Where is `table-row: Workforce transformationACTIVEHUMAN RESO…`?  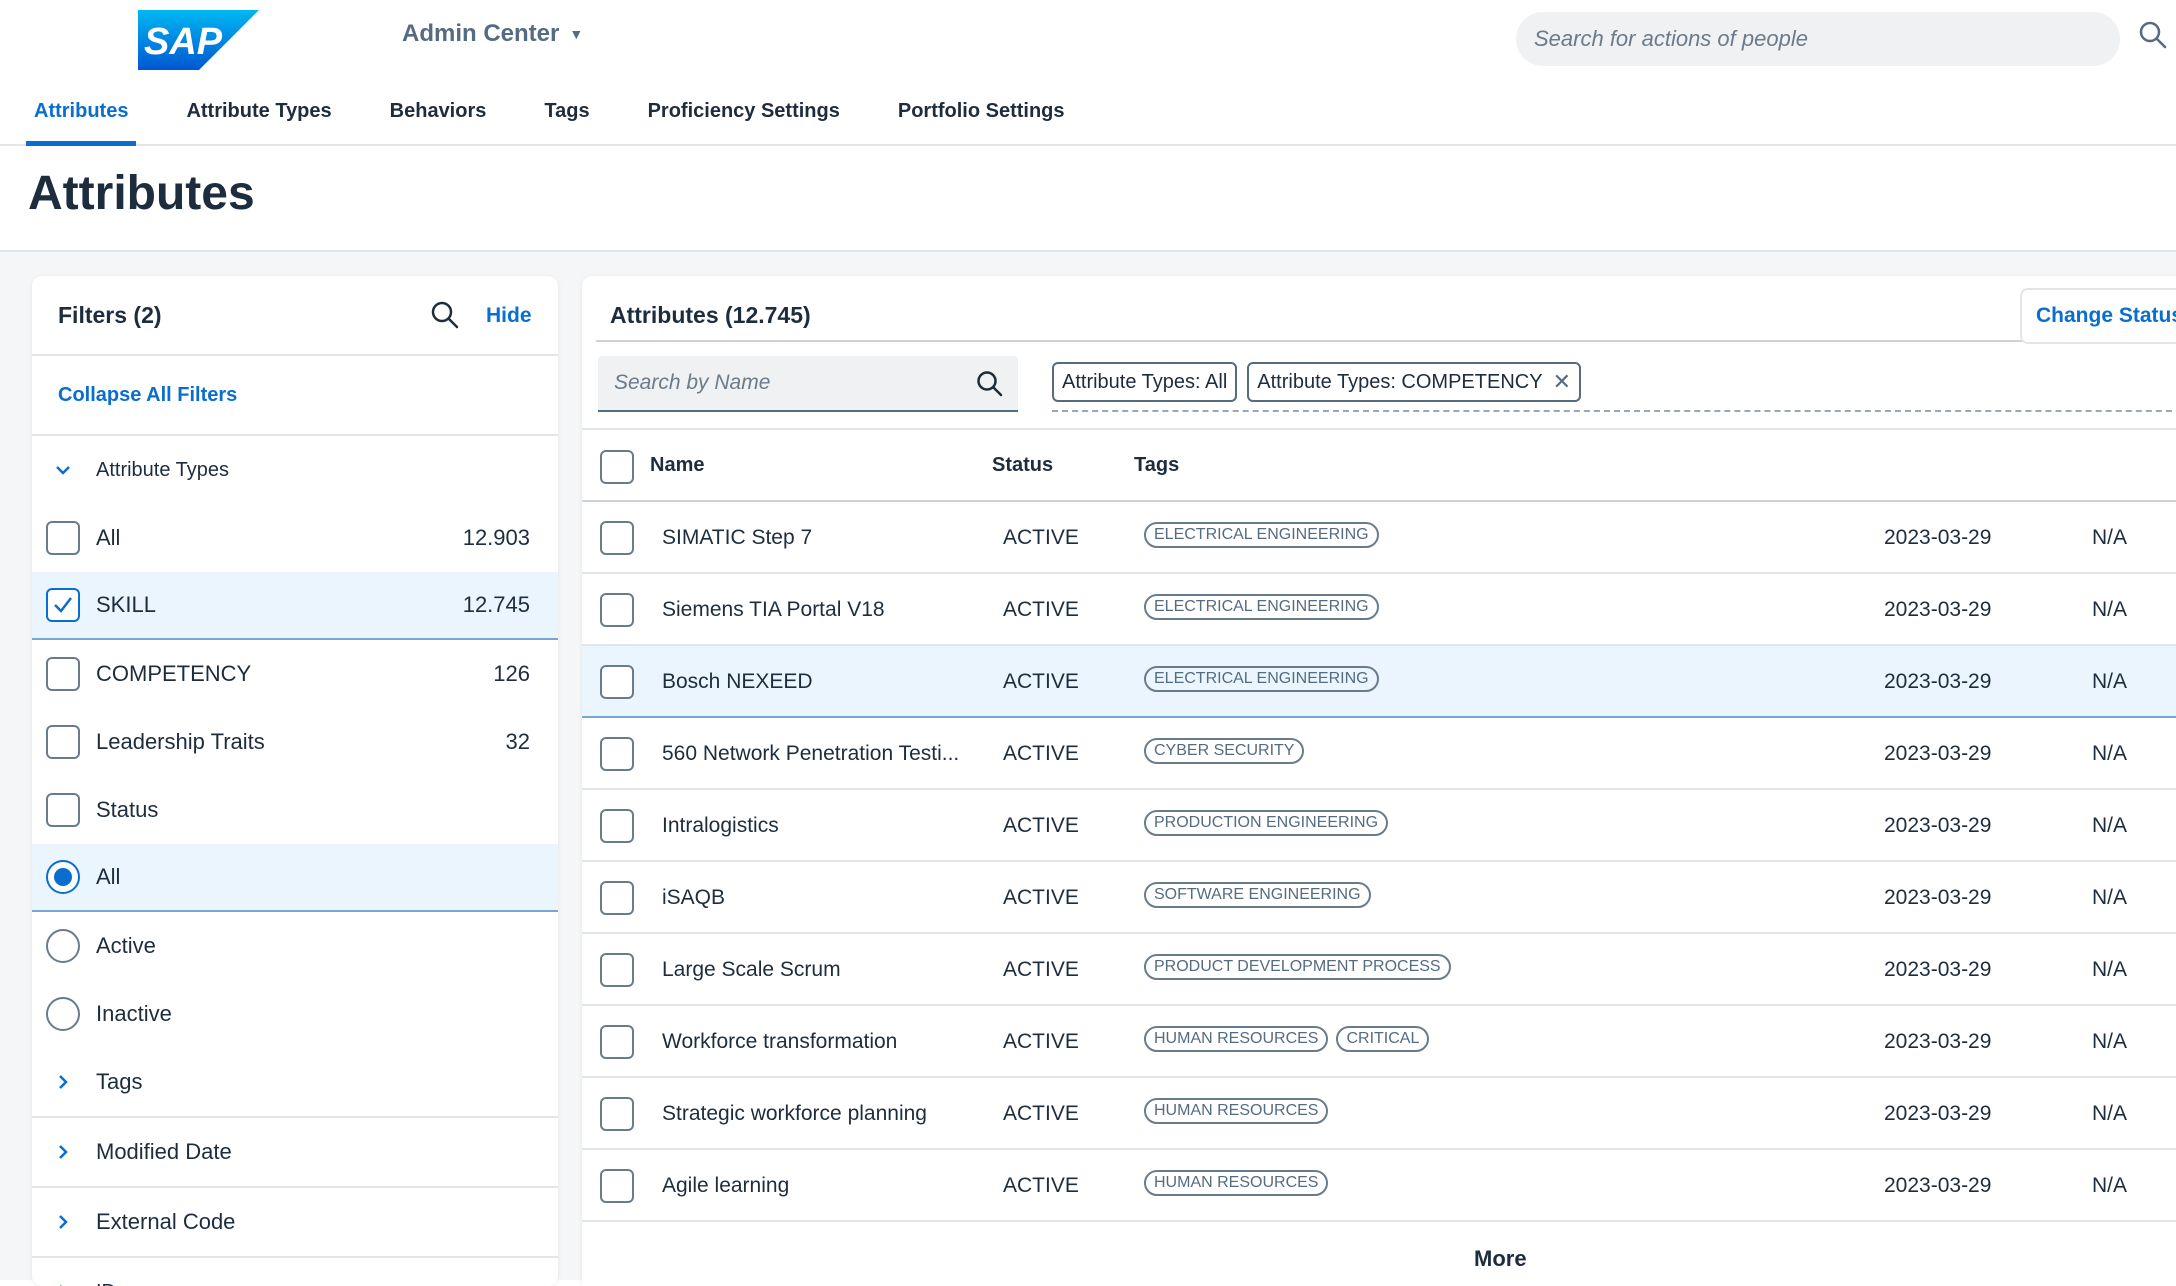 table-row: Workforce transformationACTIVEHUMAN RESO… is located at coordinates (1379, 1042).